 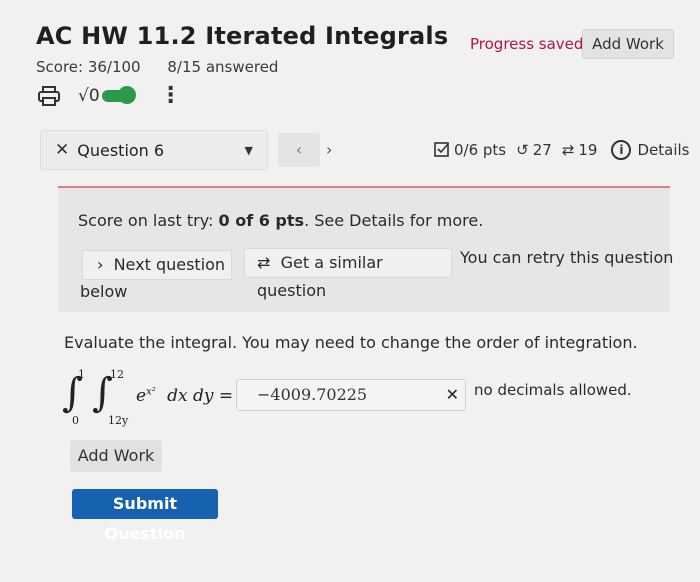 I want to click on info-icon: i, so click(x=621, y=150).